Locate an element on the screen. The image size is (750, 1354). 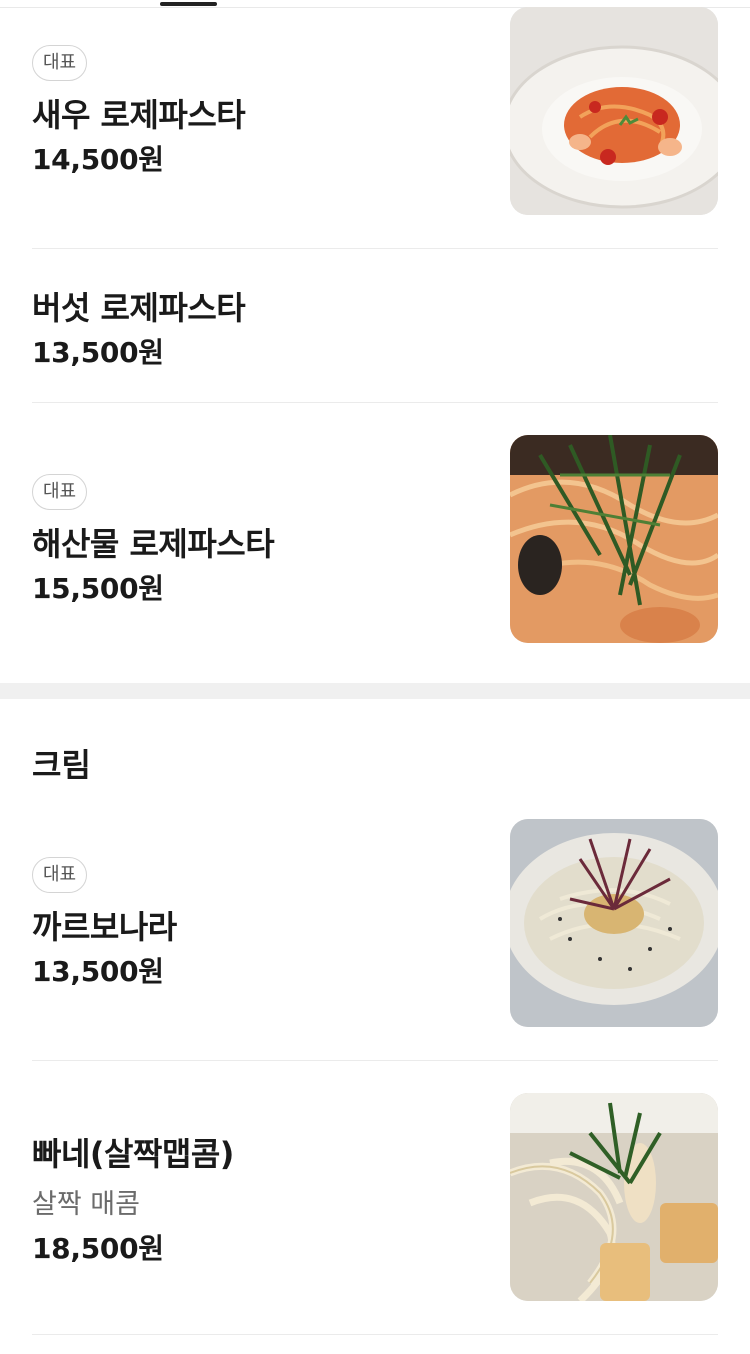
menu-item-description: 살짝 매콤 is located at coordinates (86, 1204).